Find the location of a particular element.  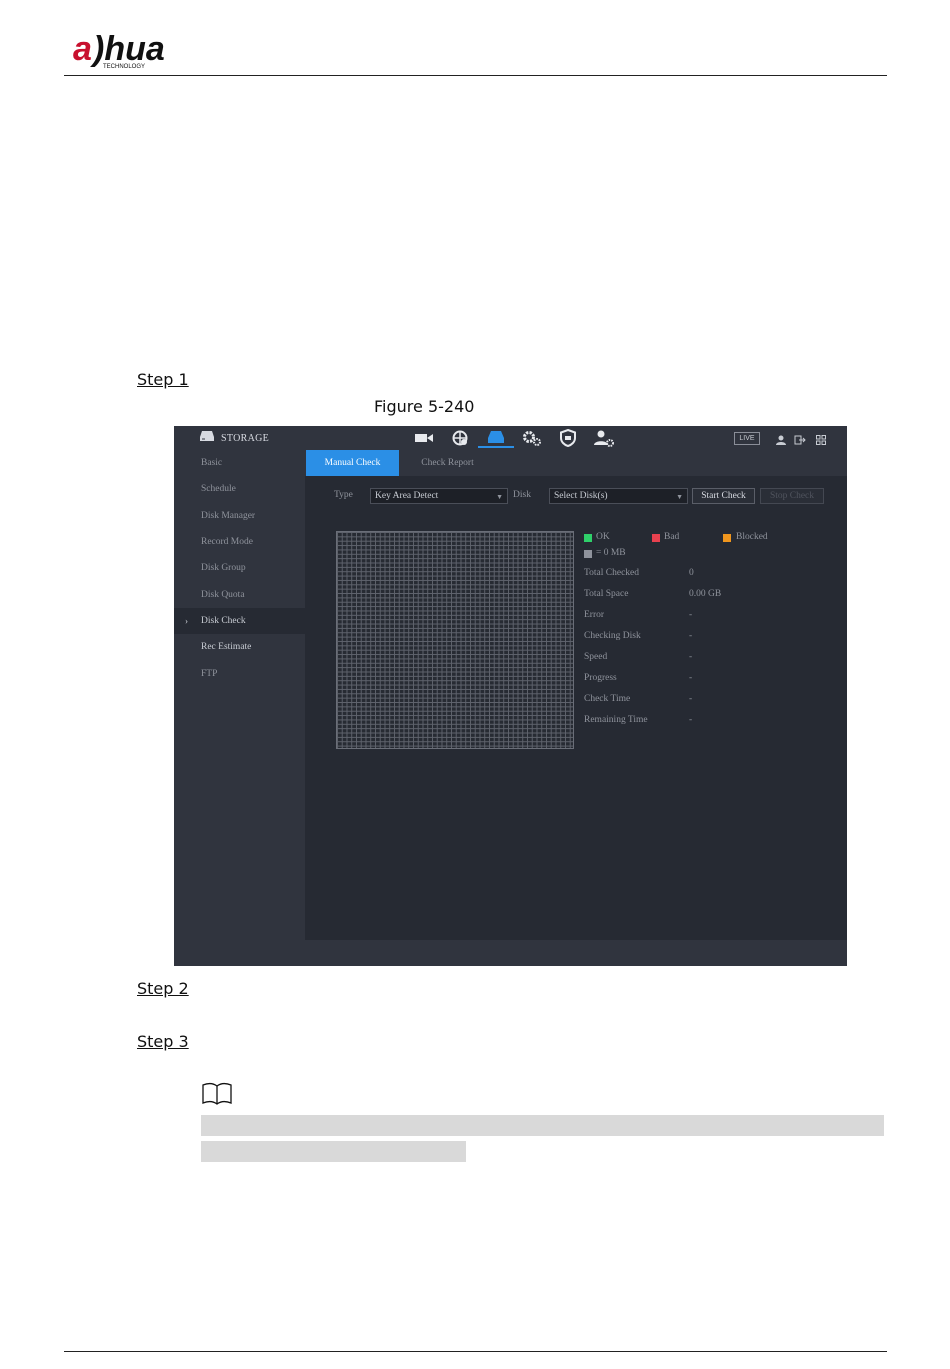

window-title-text: STORAGE is located at coordinates (245, 438).